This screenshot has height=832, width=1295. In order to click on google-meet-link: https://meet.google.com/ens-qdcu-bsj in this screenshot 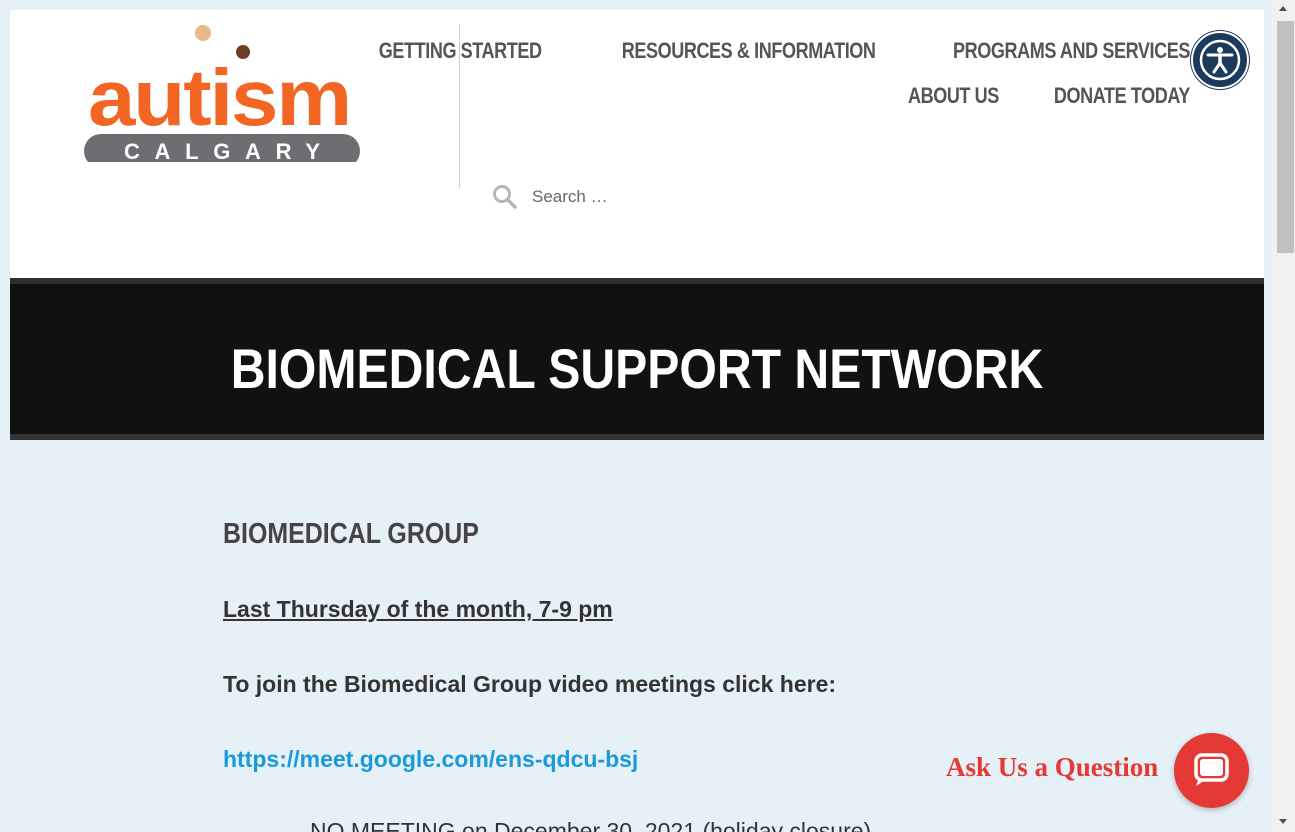, I will do `click(430, 759)`.